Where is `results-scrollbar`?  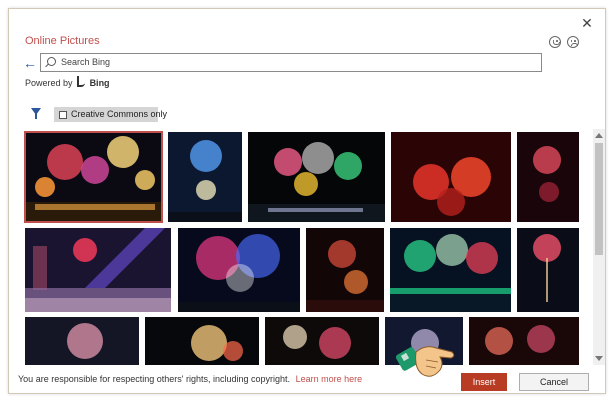 results-scrollbar is located at coordinates (599, 247).